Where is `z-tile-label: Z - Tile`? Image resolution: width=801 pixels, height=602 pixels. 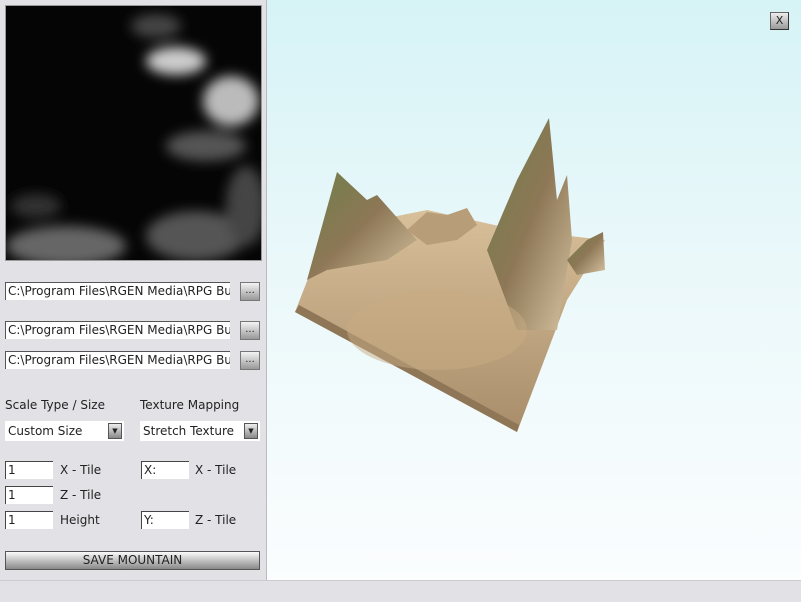
z-tile-label: Z - Tile is located at coordinates (81, 495).